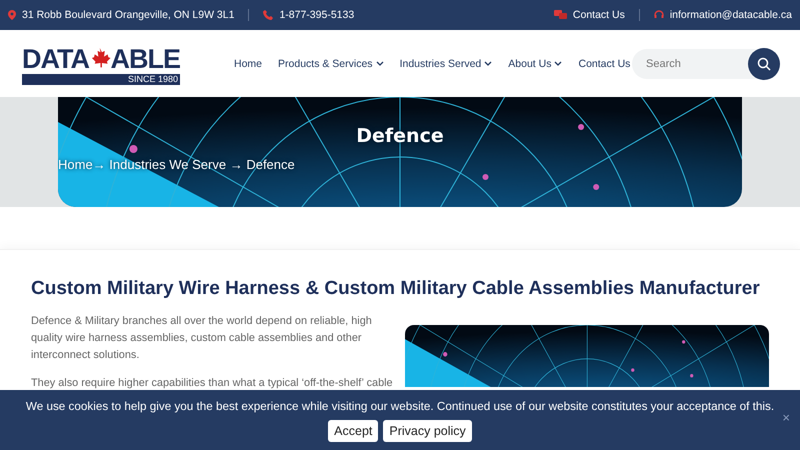 This screenshot has height=450, width=800. Describe the element at coordinates (101, 79) in the screenshot. I see `logo-tagline: SINCE 1980` at that location.